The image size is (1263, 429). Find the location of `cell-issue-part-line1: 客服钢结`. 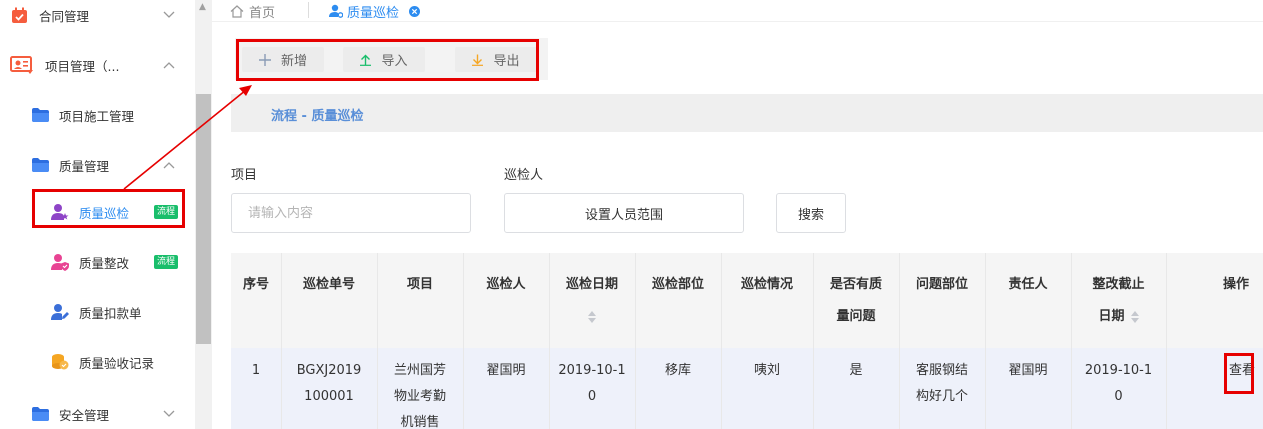

cell-issue-part-line1: 客服钢结 is located at coordinates (941, 370).